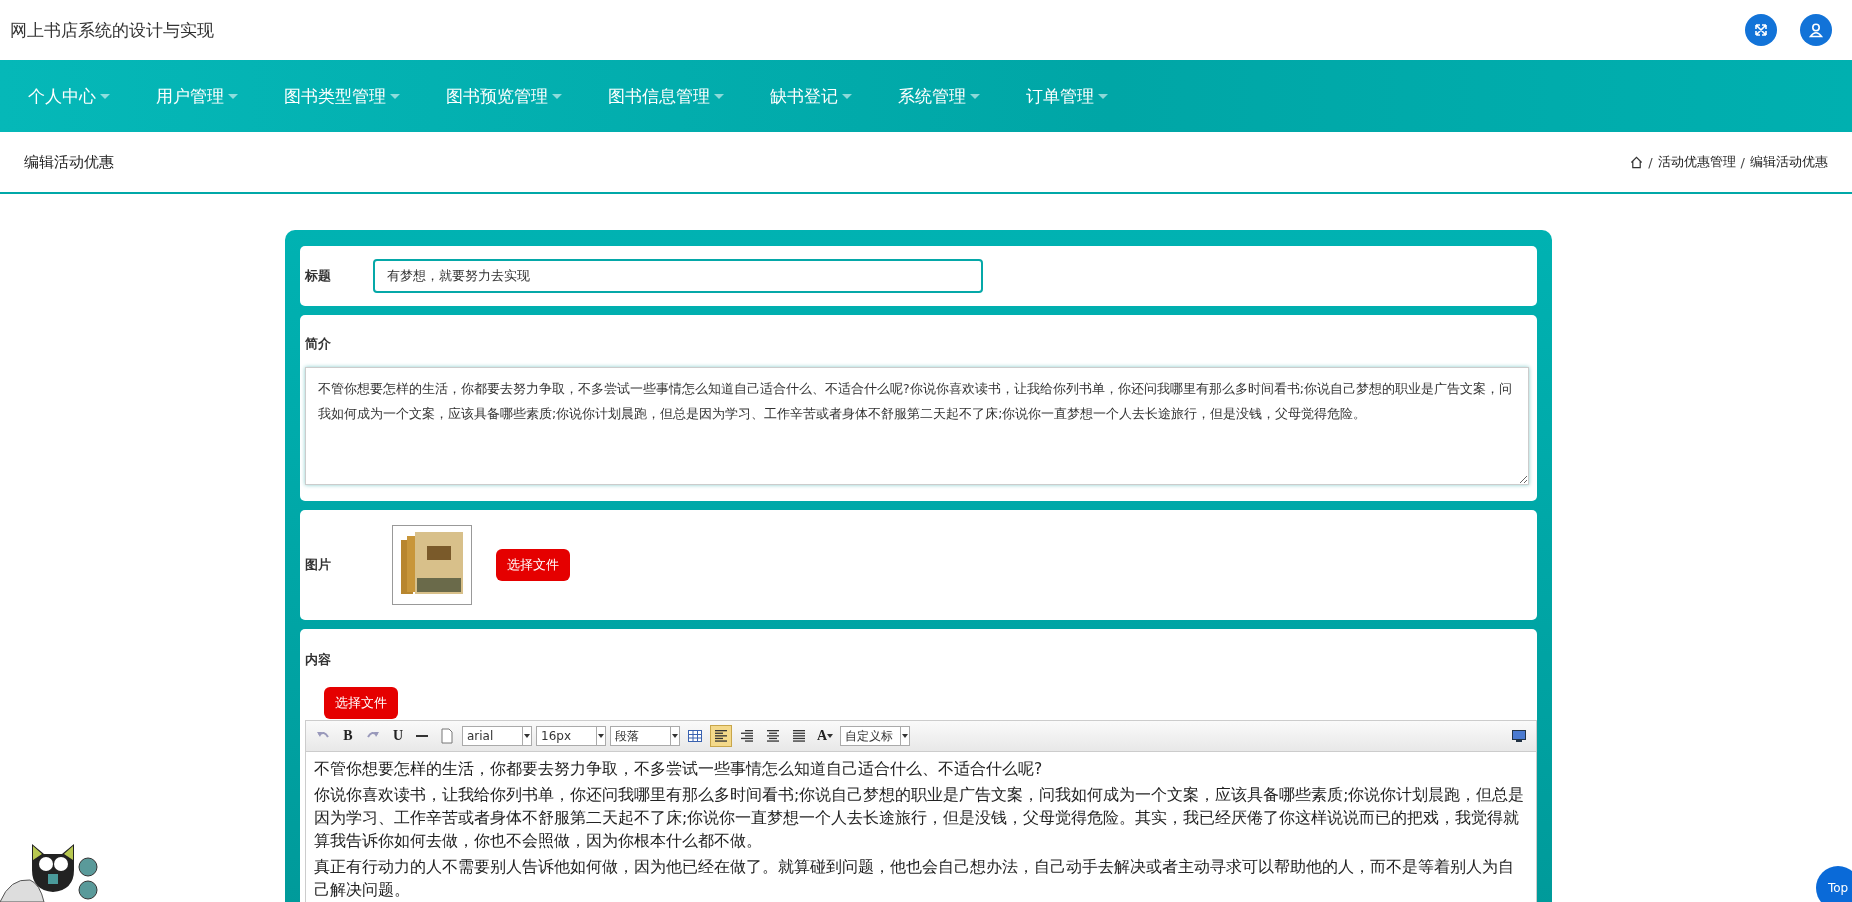  Describe the element at coordinates (112, 30) in the screenshot. I see `app-title: 网上书店系统的设计与实现` at that location.